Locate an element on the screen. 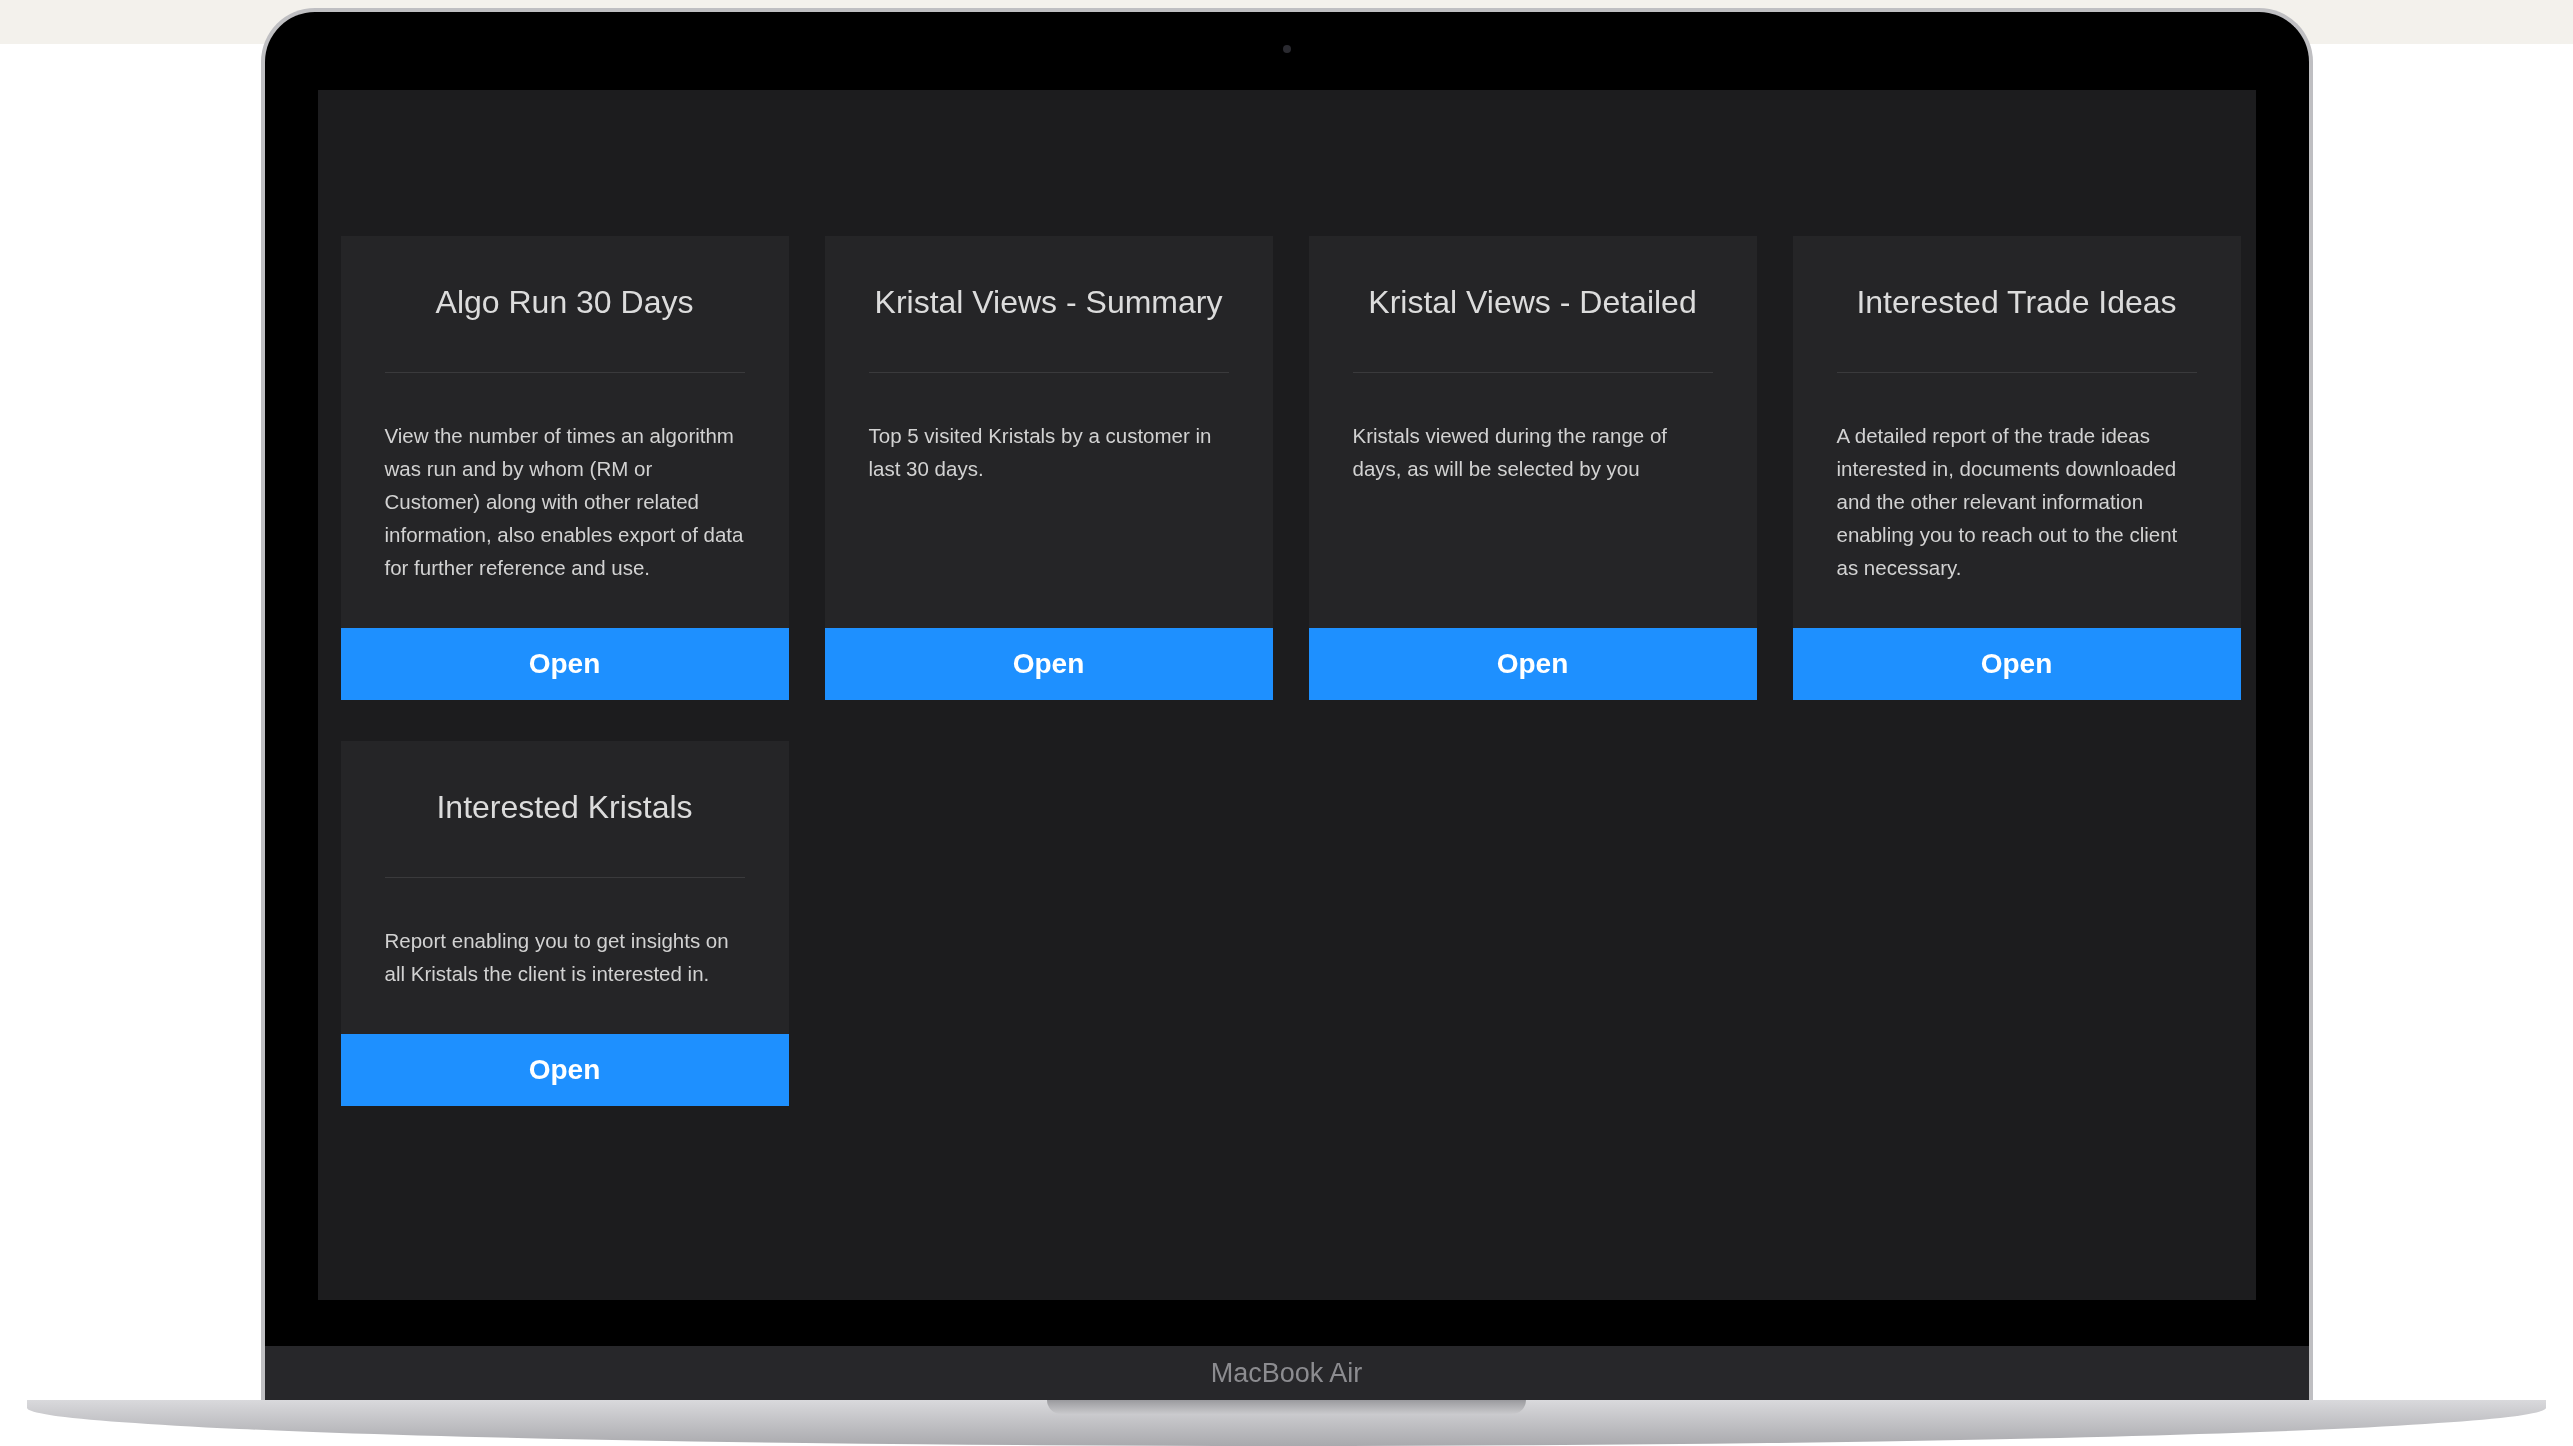 Image resolution: width=2573 pixels, height=1446 pixels. card-description: Top 5 visited Kristals by a customer in last 30 days. is located at coordinates (1040, 452).